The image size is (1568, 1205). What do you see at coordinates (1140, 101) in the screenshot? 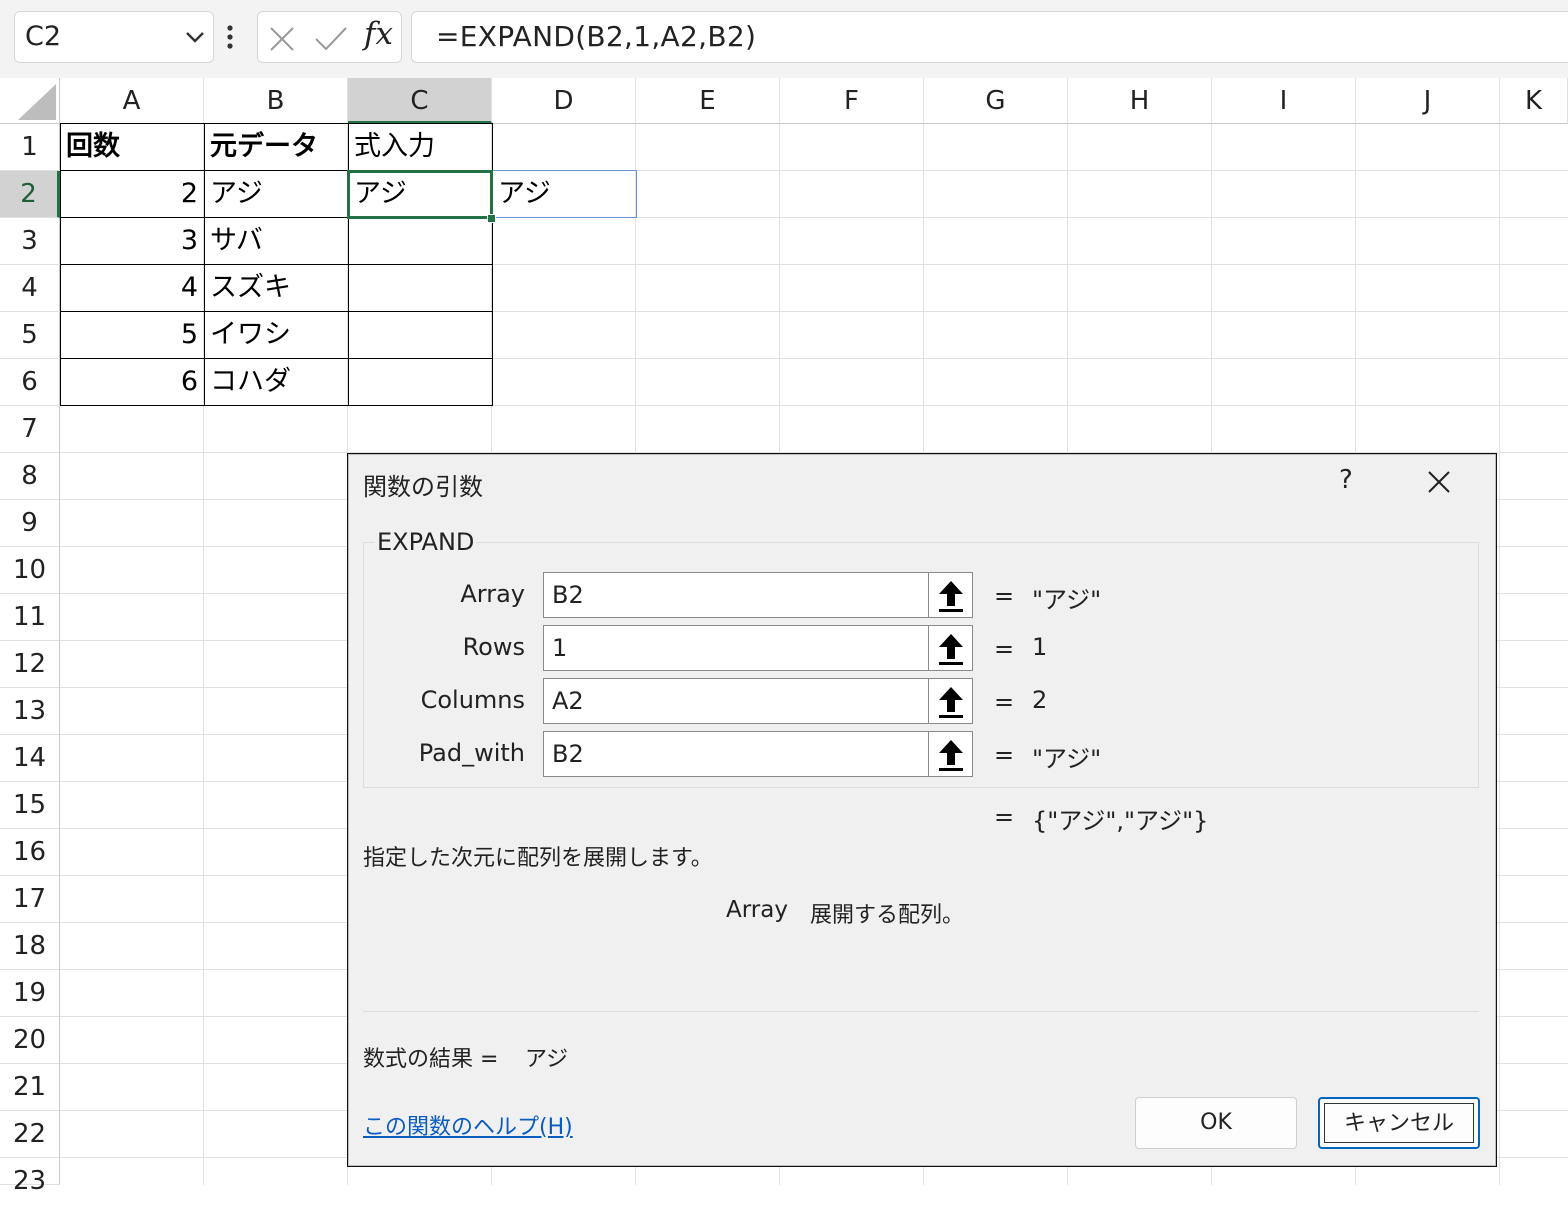
I see `column-header-h: H` at bounding box center [1140, 101].